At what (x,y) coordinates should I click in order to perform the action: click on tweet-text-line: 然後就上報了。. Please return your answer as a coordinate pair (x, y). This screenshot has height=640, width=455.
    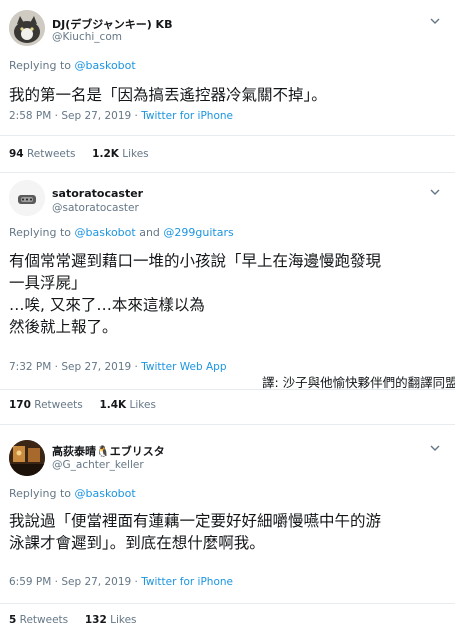
    Looking at the image, I should click on (63, 327).